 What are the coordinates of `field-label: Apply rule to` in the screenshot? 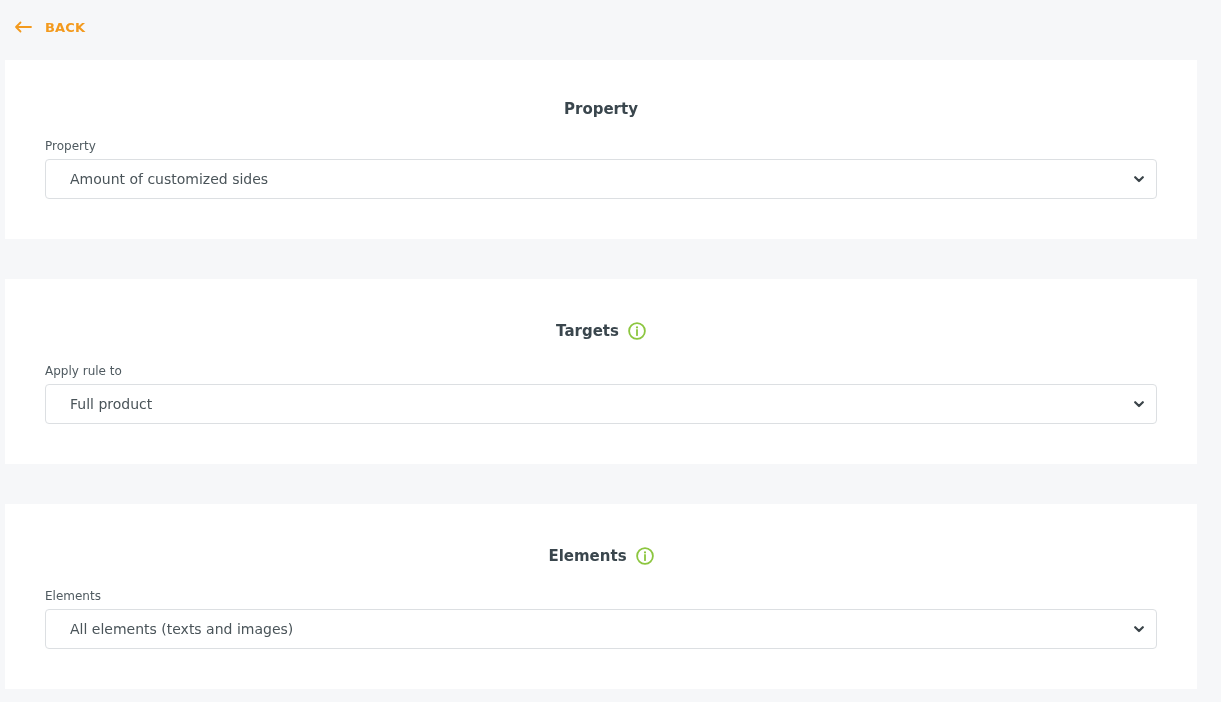 It's located at (83, 371).